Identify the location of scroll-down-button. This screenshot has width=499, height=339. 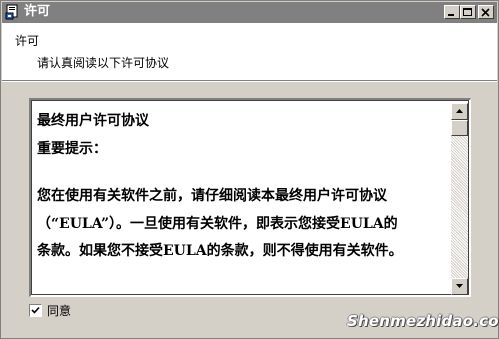
(459, 286).